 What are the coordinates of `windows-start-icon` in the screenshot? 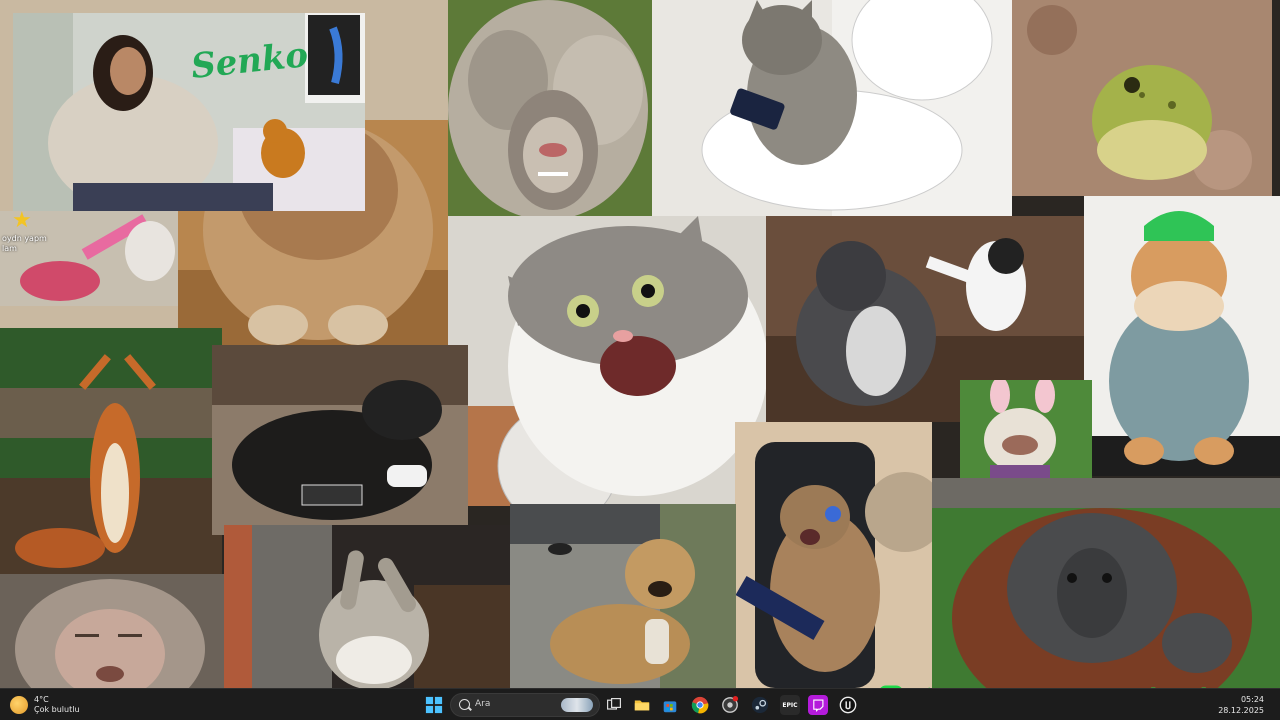 It's located at (434, 705).